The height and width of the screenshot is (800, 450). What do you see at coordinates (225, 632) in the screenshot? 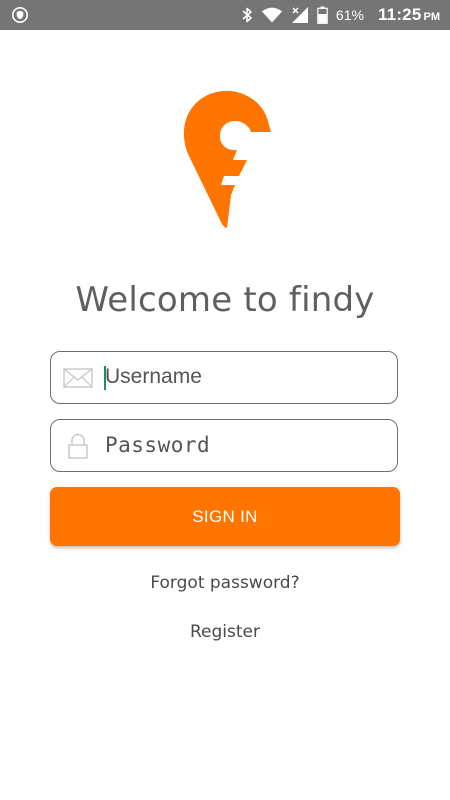
I see `register-link: Register` at bounding box center [225, 632].